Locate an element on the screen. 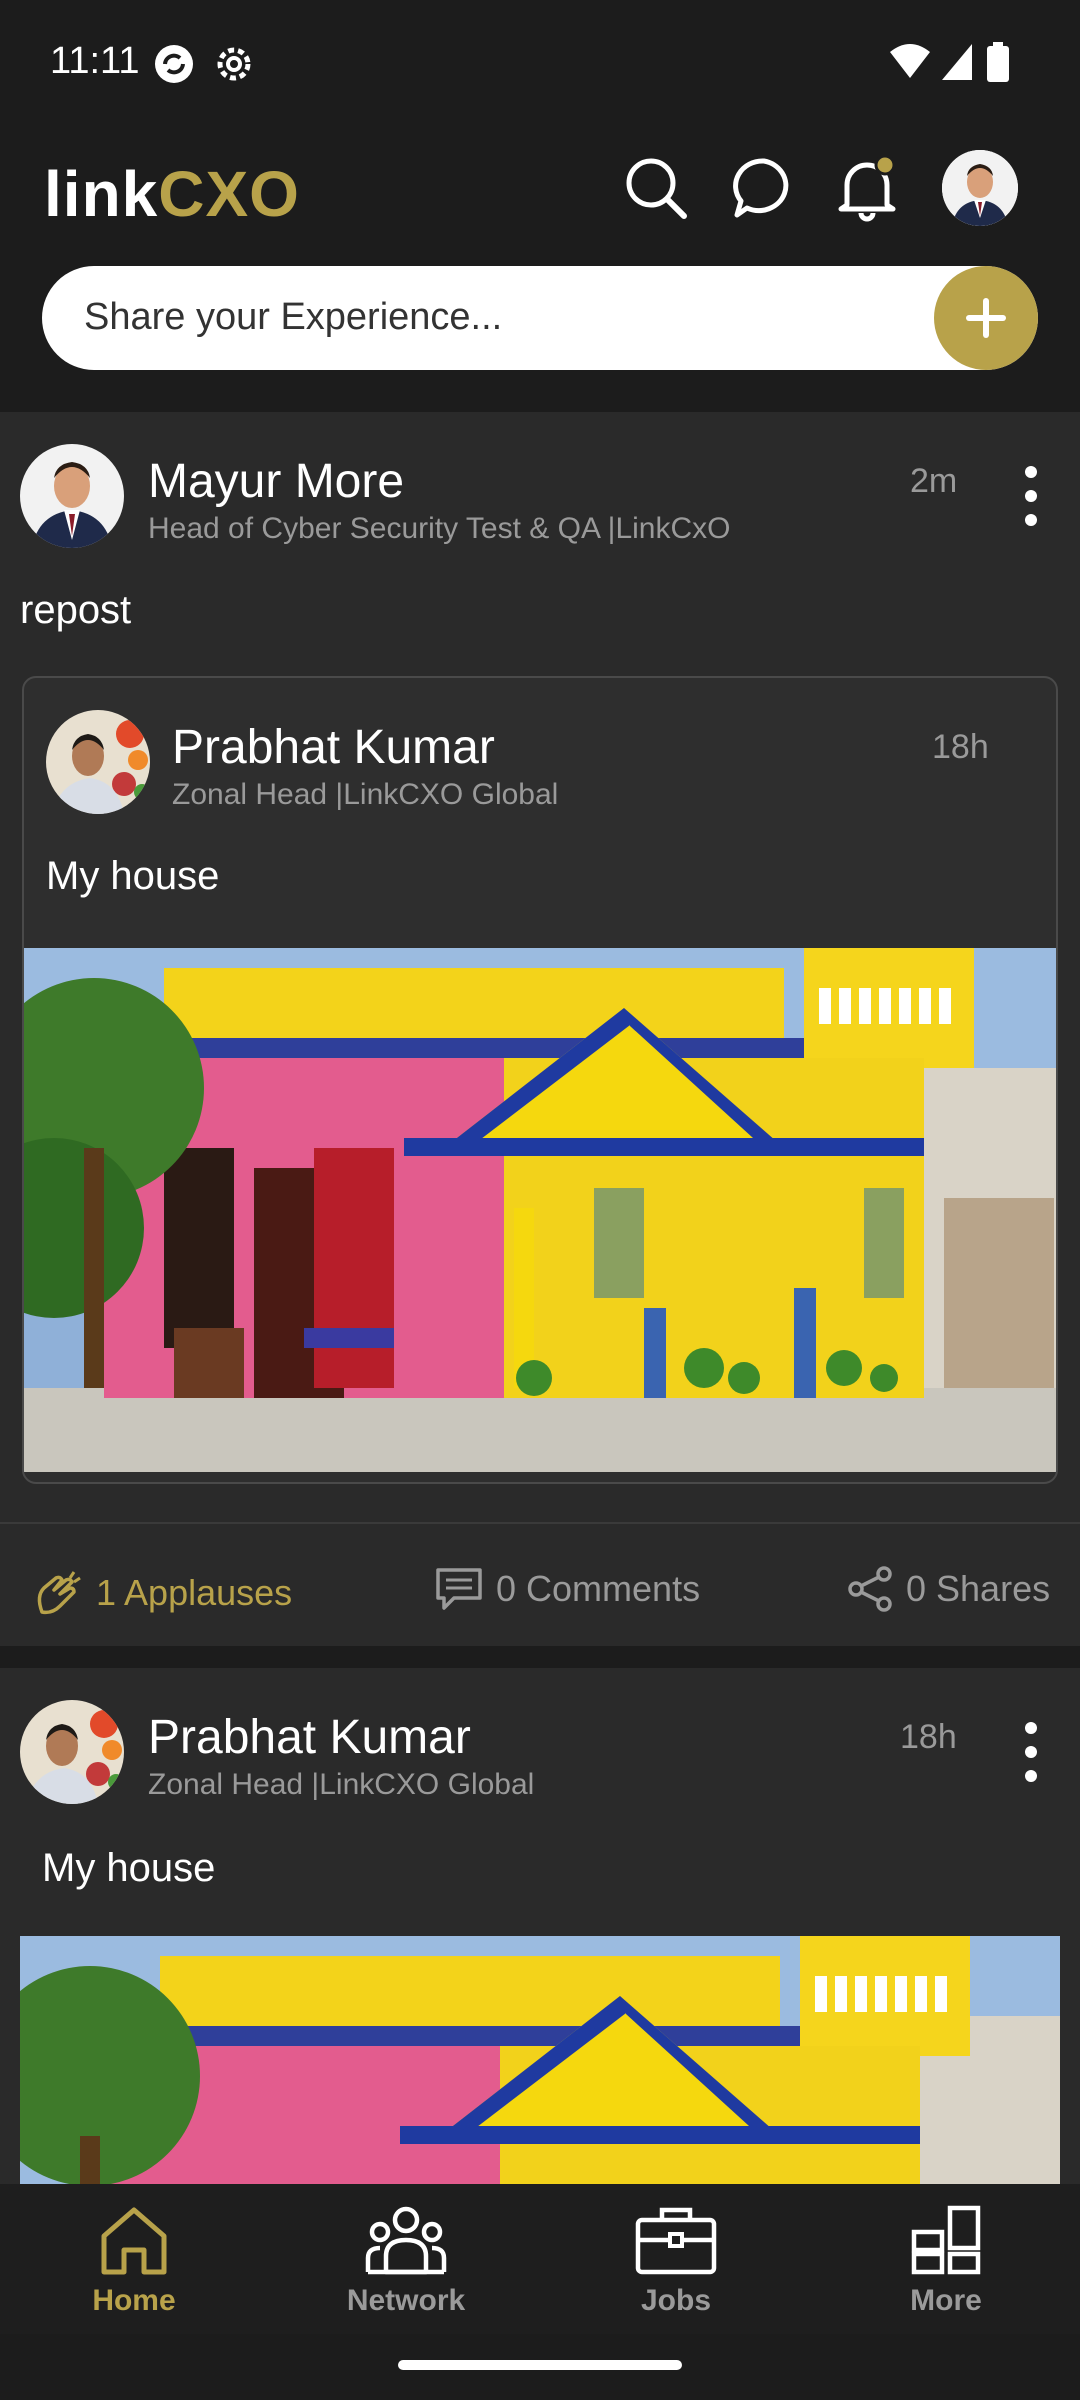  briefcase-icon is located at coordinates (676, 2241).